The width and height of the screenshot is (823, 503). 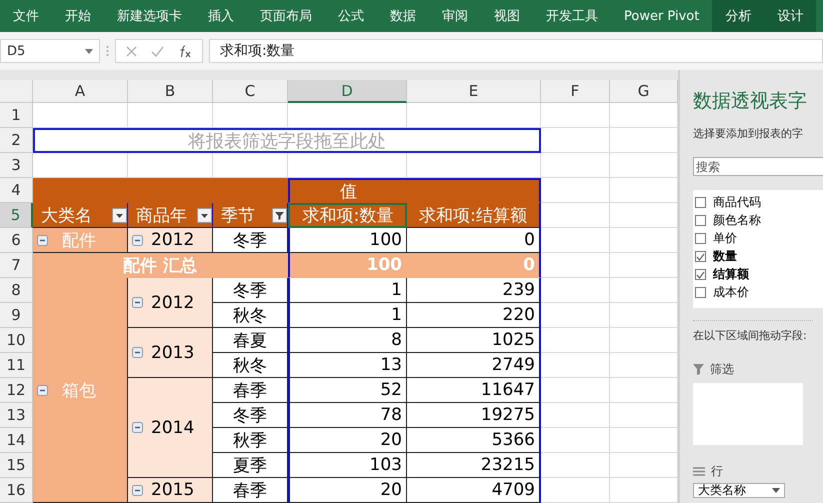 I want to click on row-header: 5, so click(x=16, y=215).